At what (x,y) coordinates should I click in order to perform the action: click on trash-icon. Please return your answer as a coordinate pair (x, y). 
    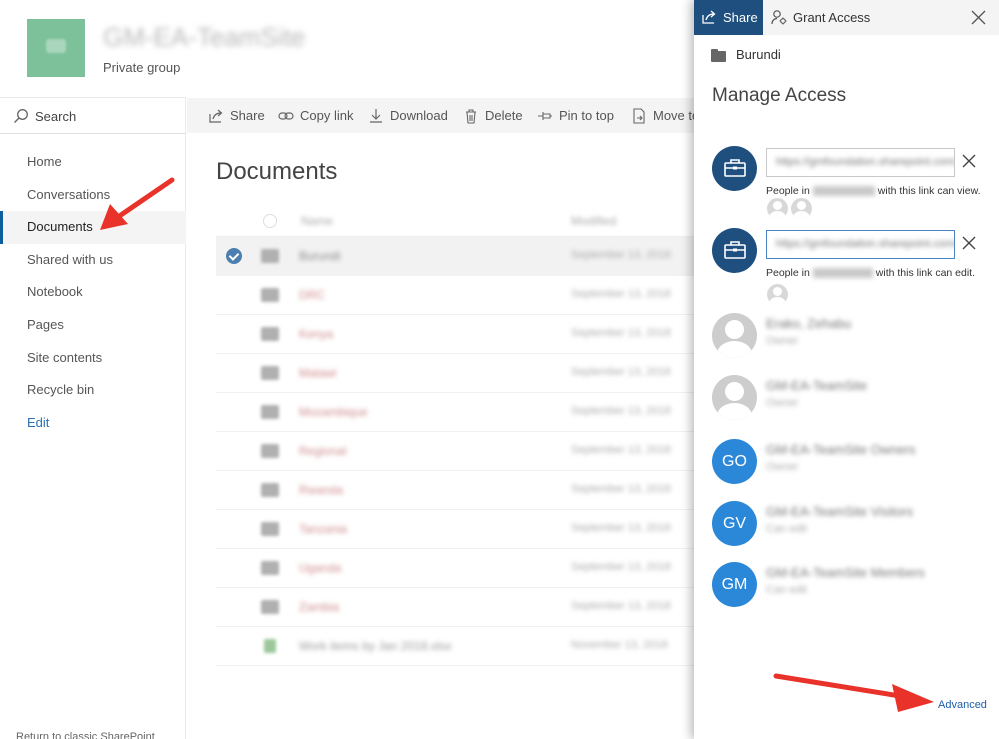
    Looking at the image, I should click on (471, 116).